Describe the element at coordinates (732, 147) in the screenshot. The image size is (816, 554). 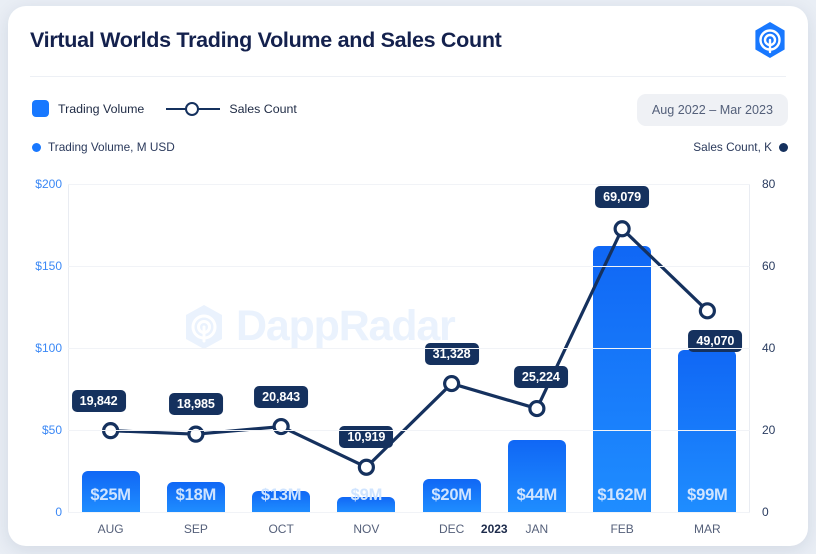
I see `right-axis-caption-label: Sales Count, K` at that location.